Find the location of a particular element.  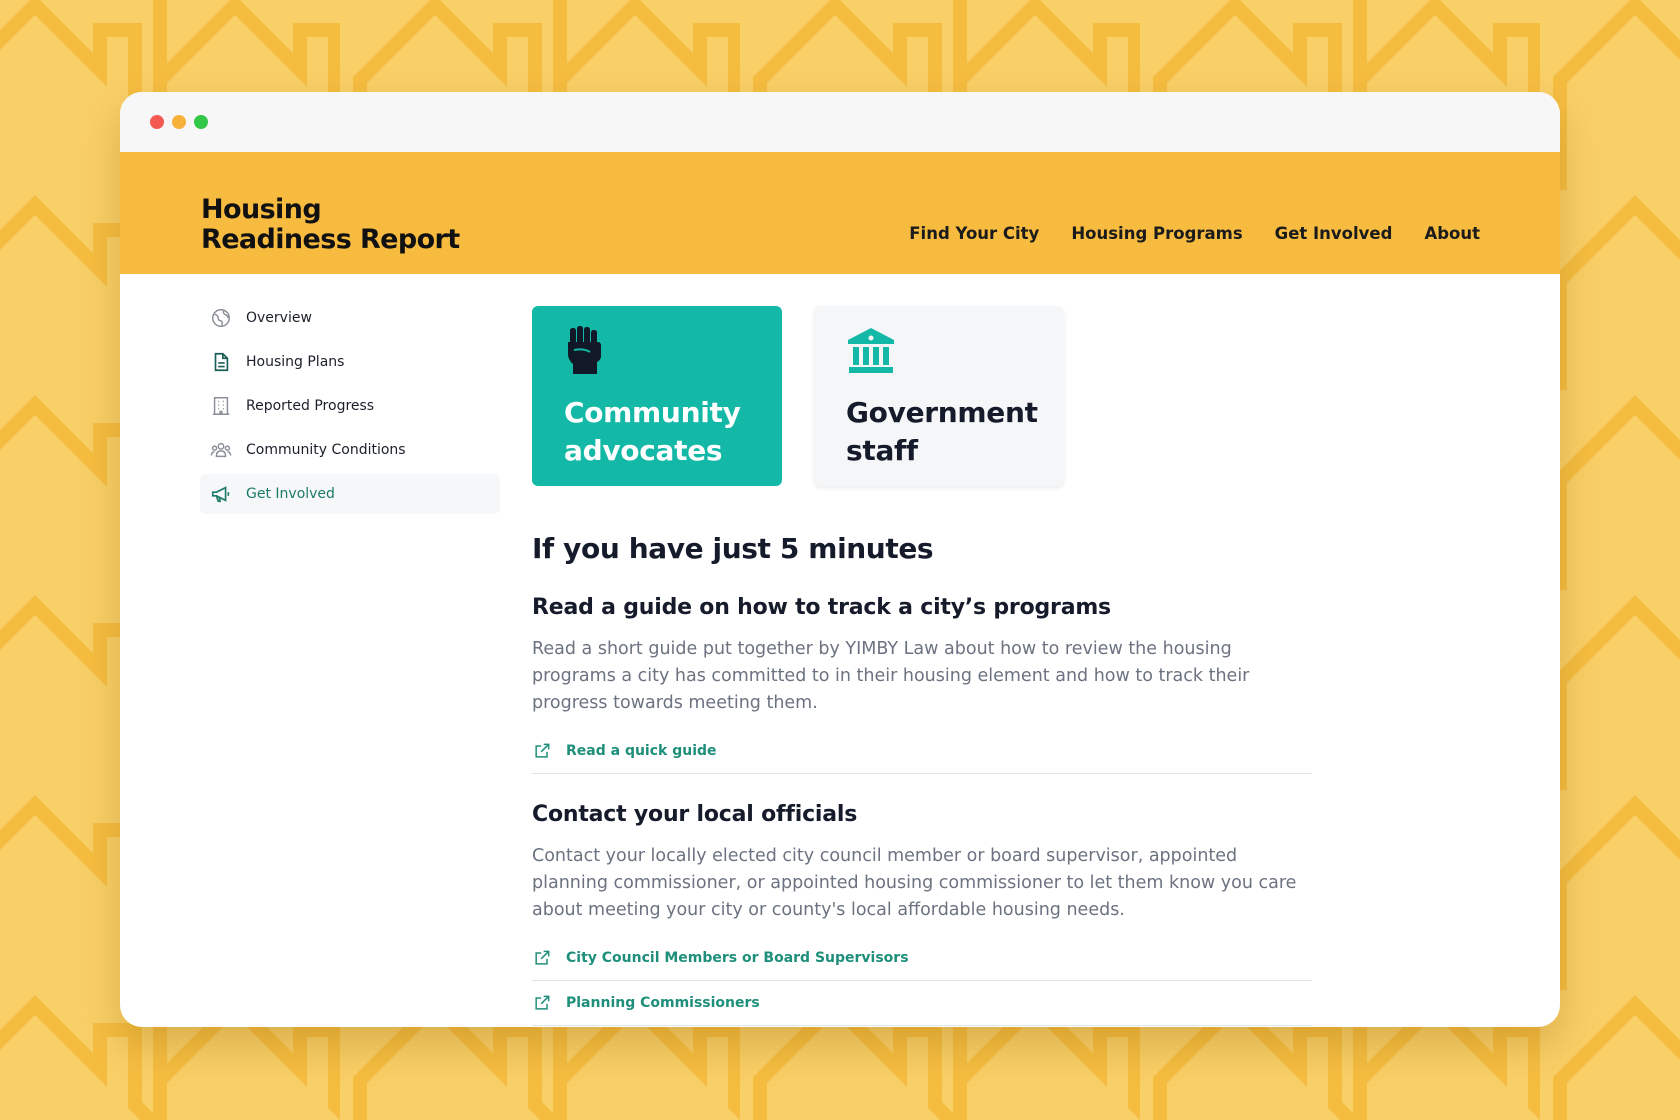

megaphone-icon is located at coordinates (221, 494).